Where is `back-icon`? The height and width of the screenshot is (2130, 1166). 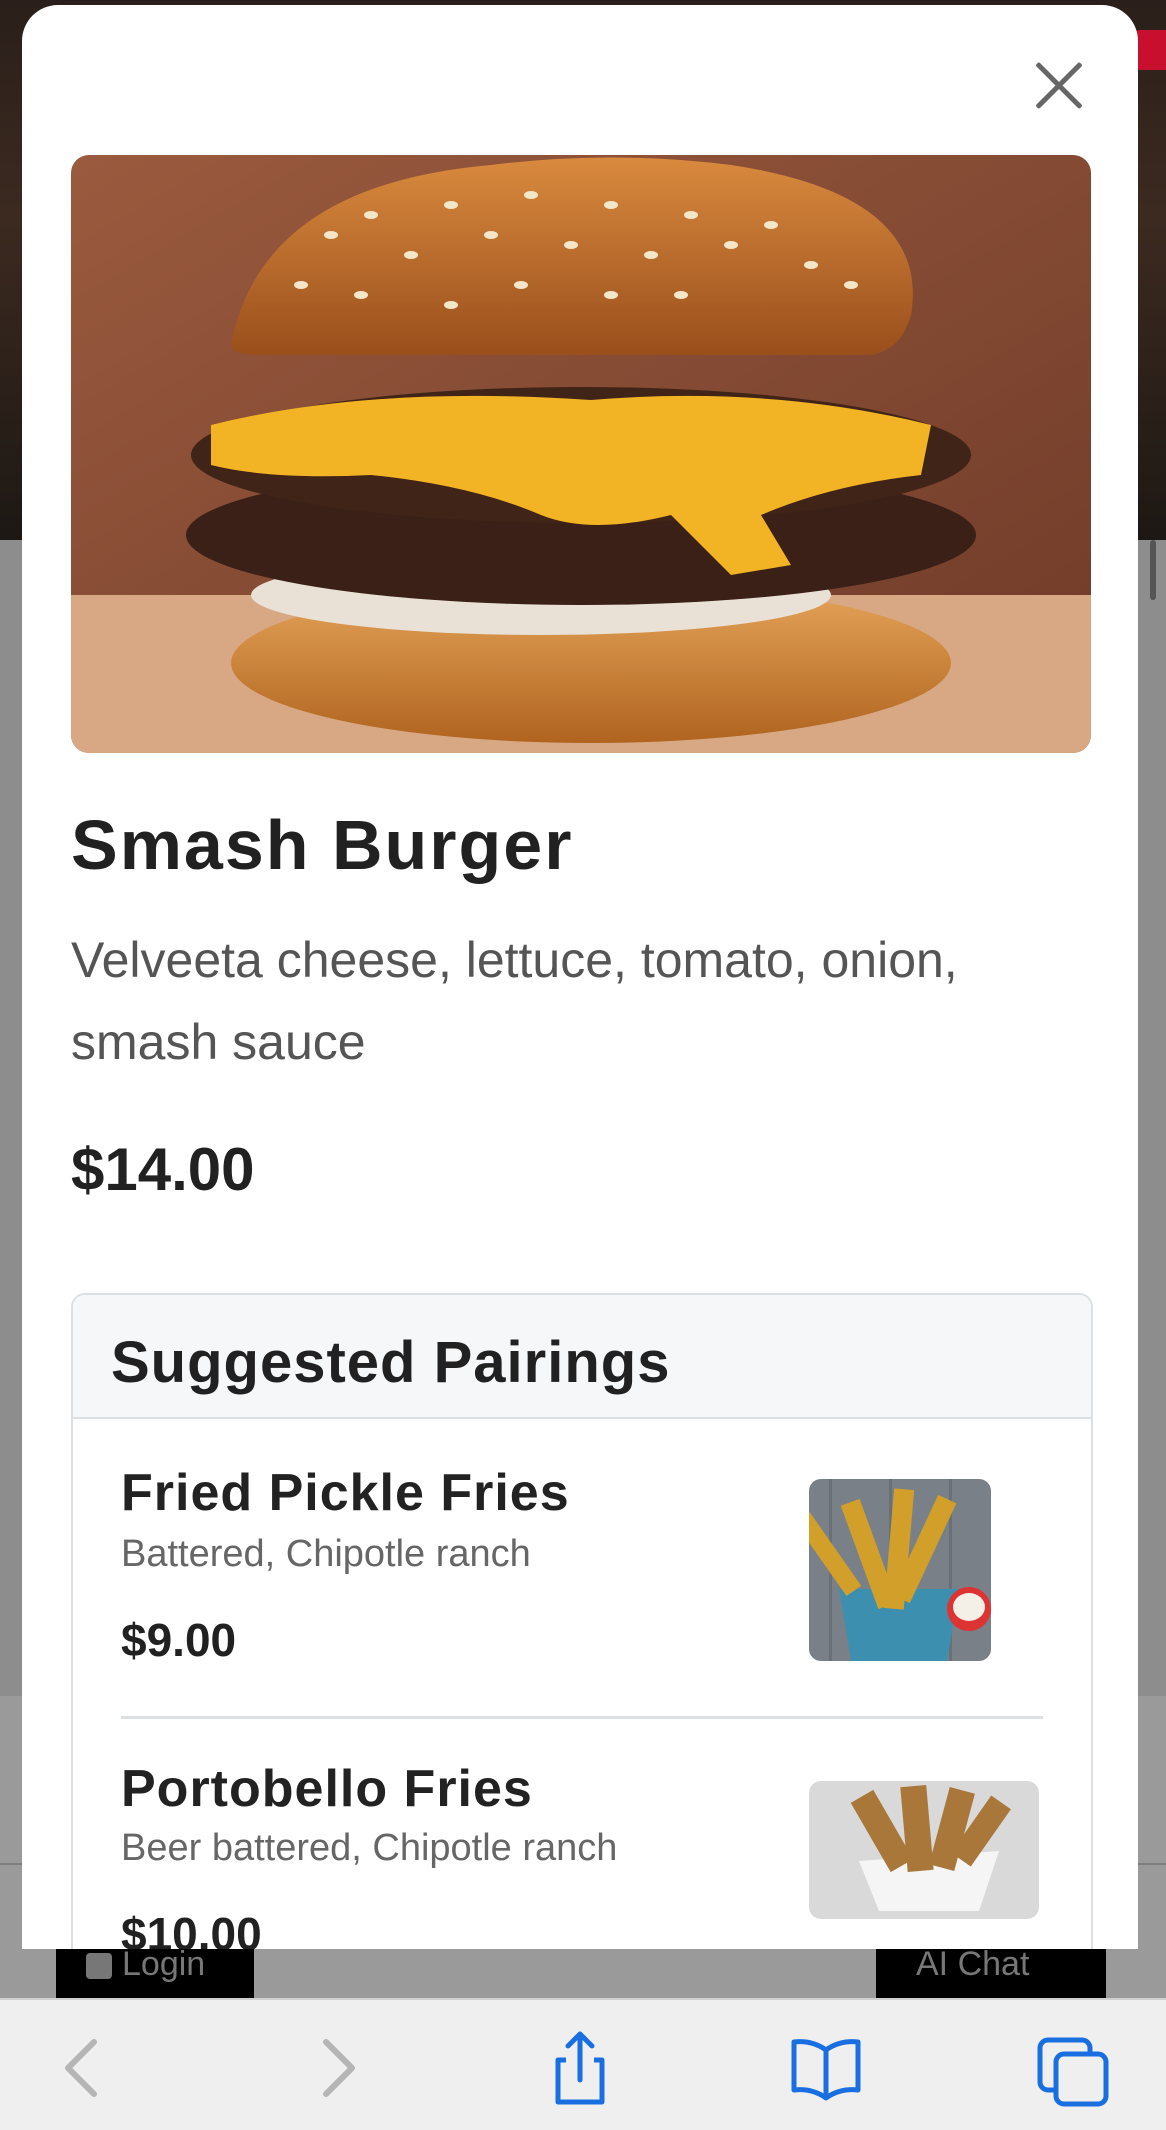 back-icon is located at coordinates (84, 2068).